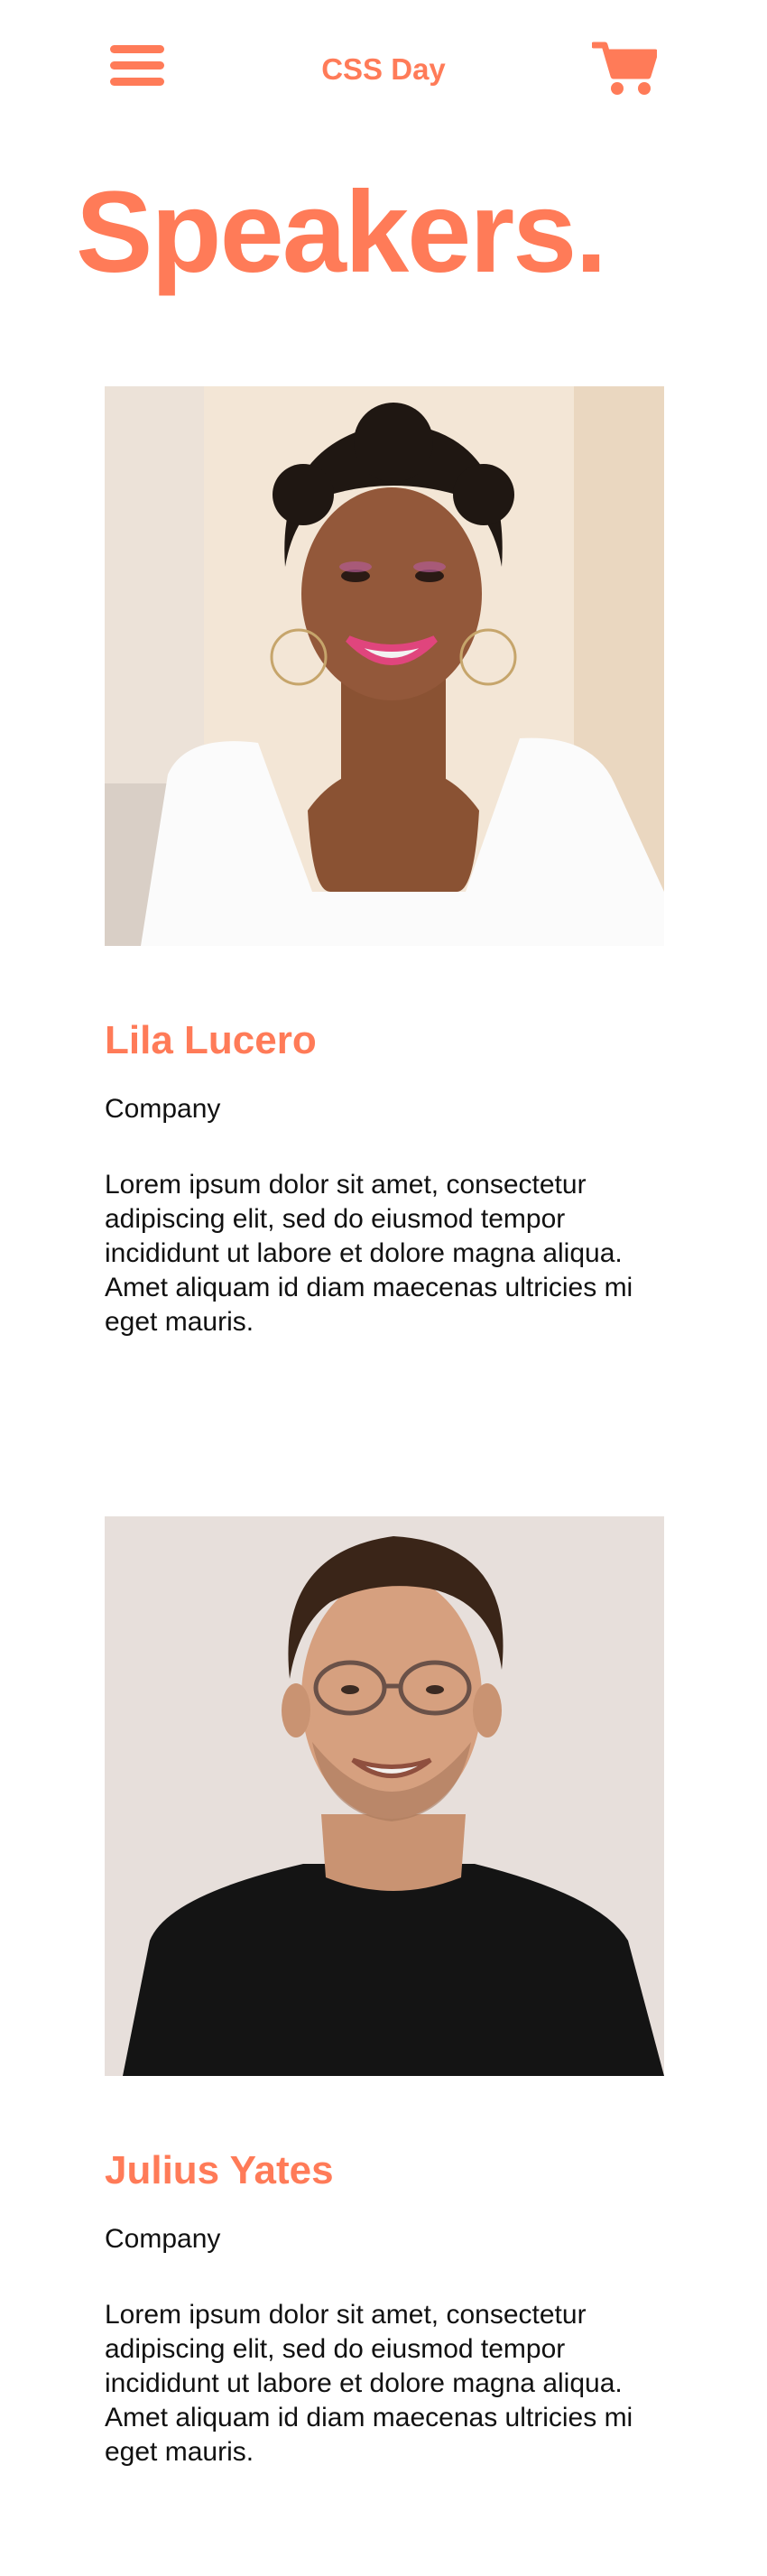  What do you see at coordinates (341, 232) in the screenshot?
I see `page-title: Speakers.` at bounding box center [341, 232].